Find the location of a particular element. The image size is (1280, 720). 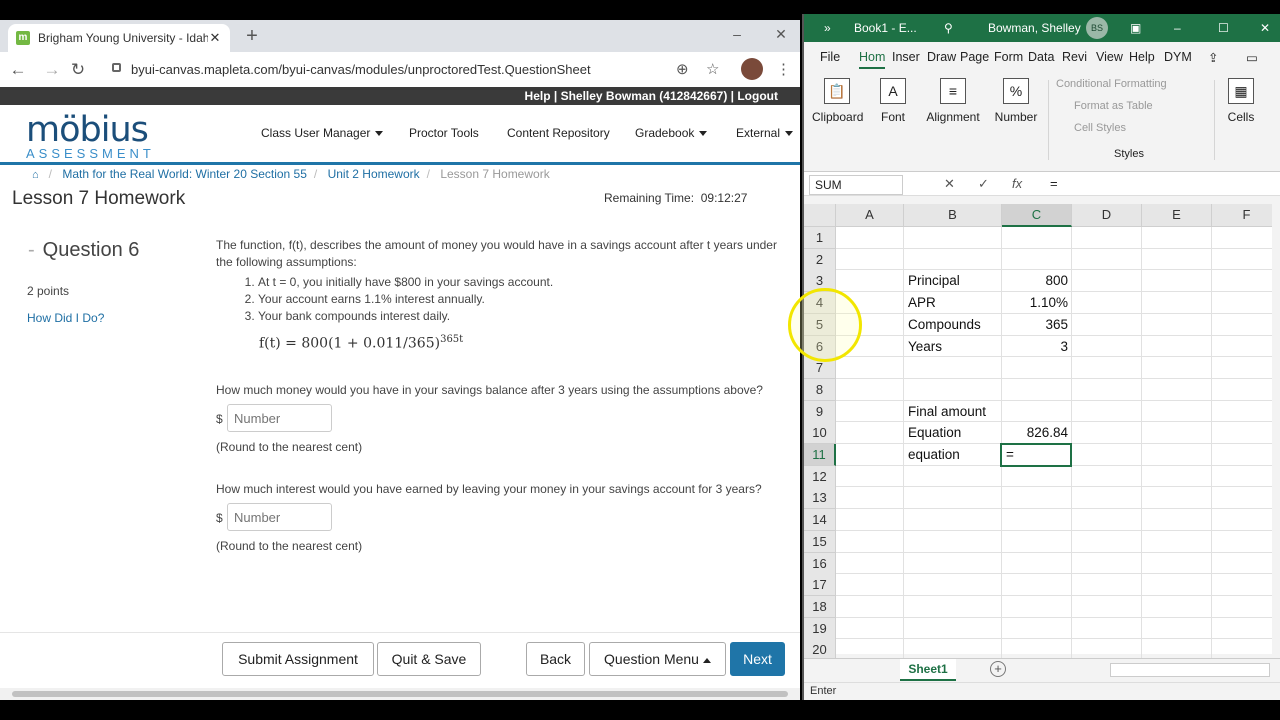

alignment-group: ≡ Alignment is located at coordinates (953, 101).